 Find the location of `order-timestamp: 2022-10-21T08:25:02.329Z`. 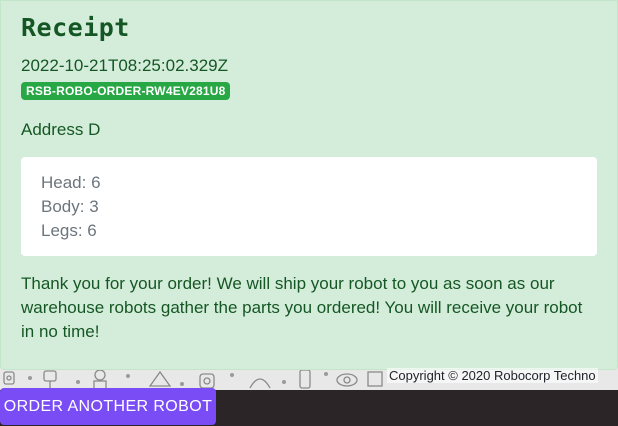

order-timestamp: 2022-10-21T08:25:02.329Z is located at coordinates (124, 65).